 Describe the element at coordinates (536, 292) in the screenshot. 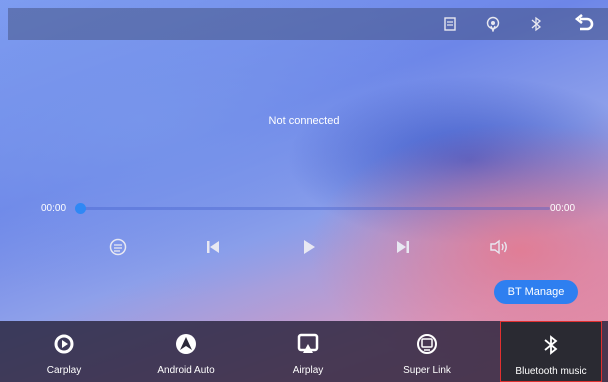

I see `bt-manage-button: BT Manage` at that location.